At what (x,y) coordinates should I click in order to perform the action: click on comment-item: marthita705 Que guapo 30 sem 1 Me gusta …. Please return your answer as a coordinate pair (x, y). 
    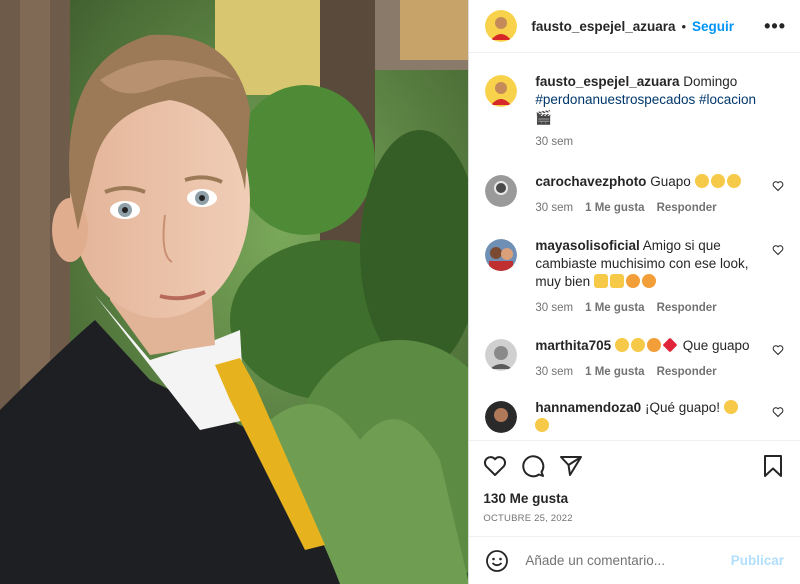
    Looking at the image, I should click on (634, 359).